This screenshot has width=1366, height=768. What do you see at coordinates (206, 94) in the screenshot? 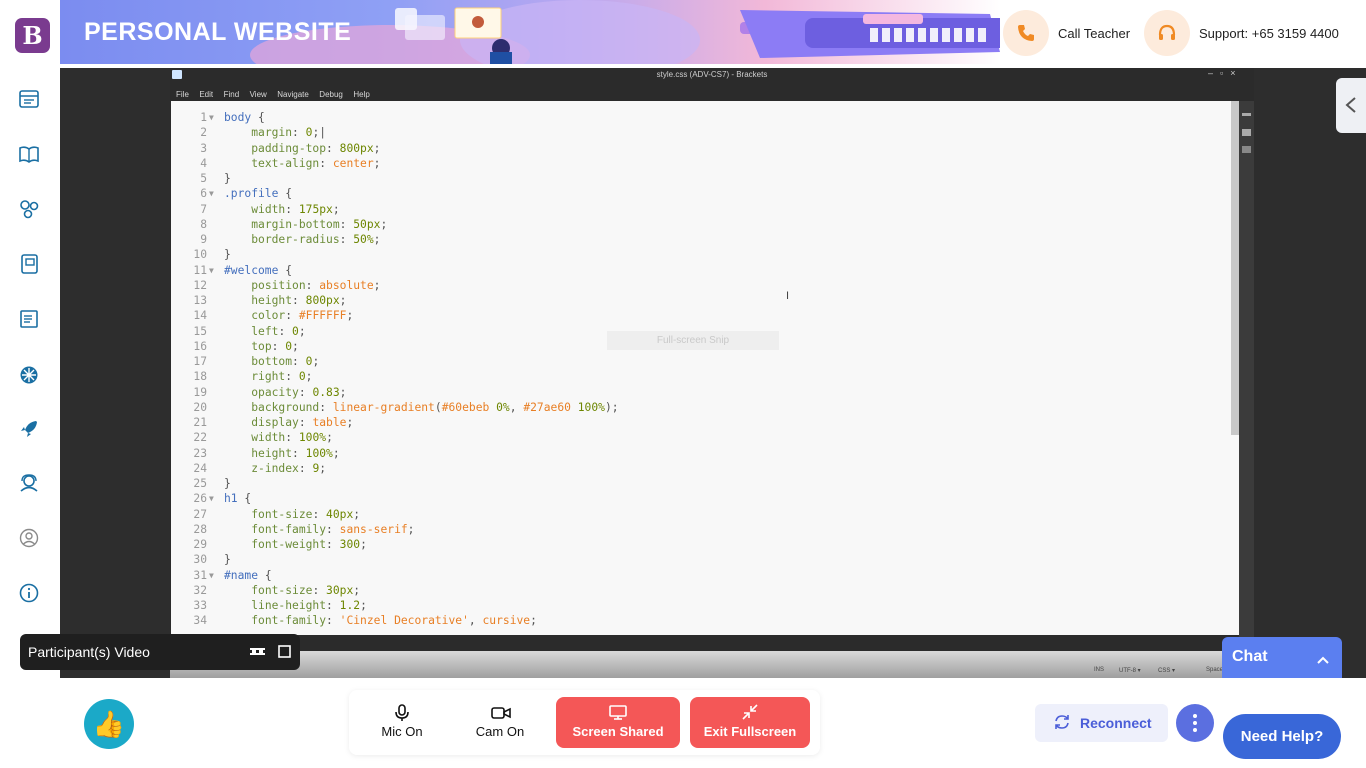
I see `menu-edit: Edit` at bounding box center [206, 94].